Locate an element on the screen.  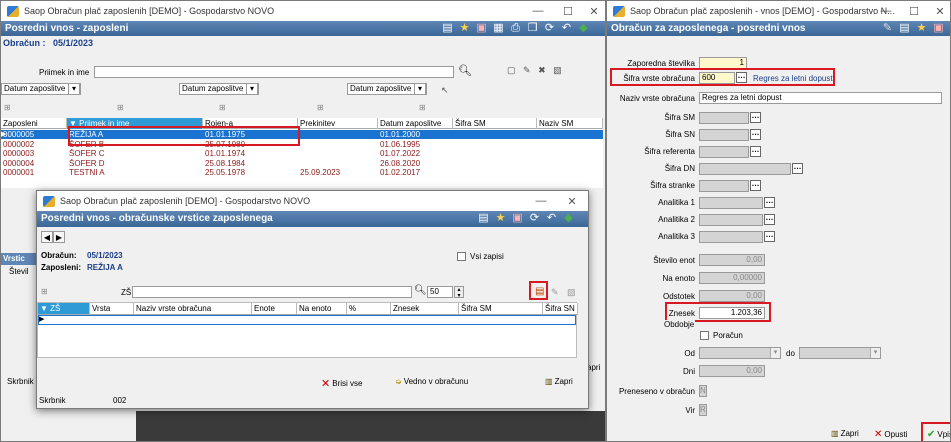
col-zs: ▼ ZŠ is located at coordinates (64, 308).